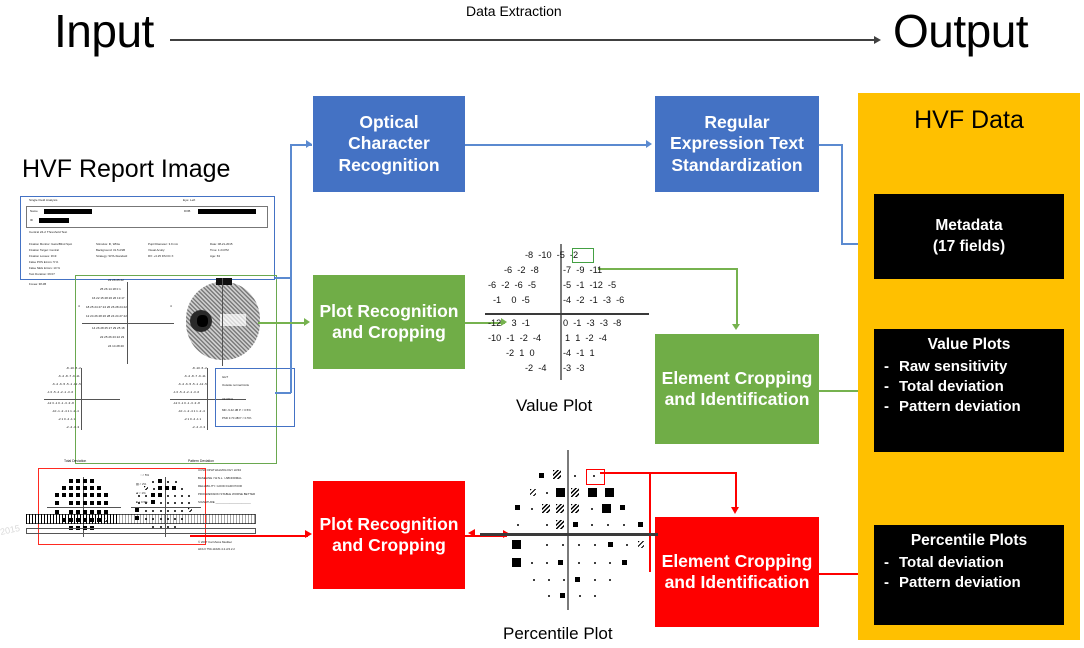  I want to click on value-plot-element-highlight, so click(583, 255).